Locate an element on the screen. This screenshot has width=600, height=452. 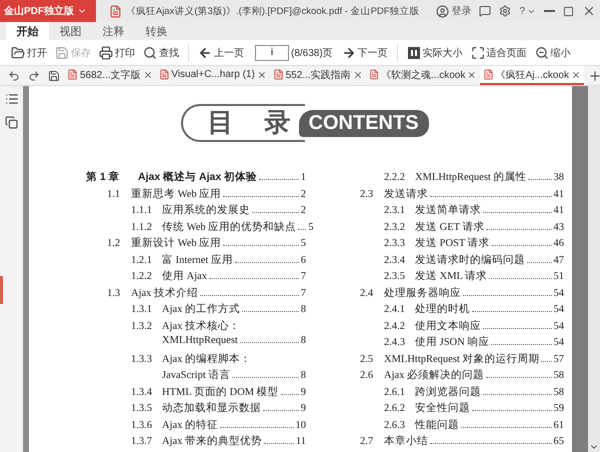
sidebar-handle is located at coordinates (1, 290).